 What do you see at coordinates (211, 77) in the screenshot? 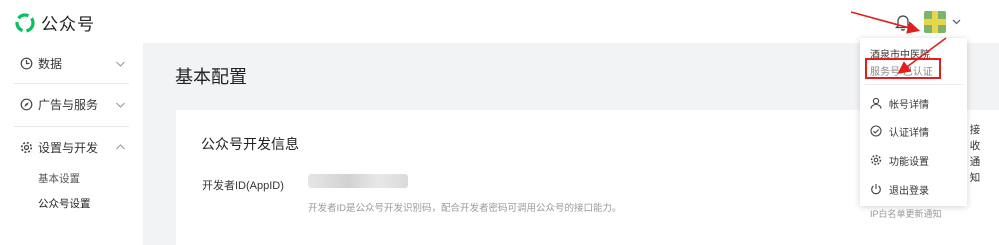
I see `page-title: 基本配置` at bounding box center [211, 77].